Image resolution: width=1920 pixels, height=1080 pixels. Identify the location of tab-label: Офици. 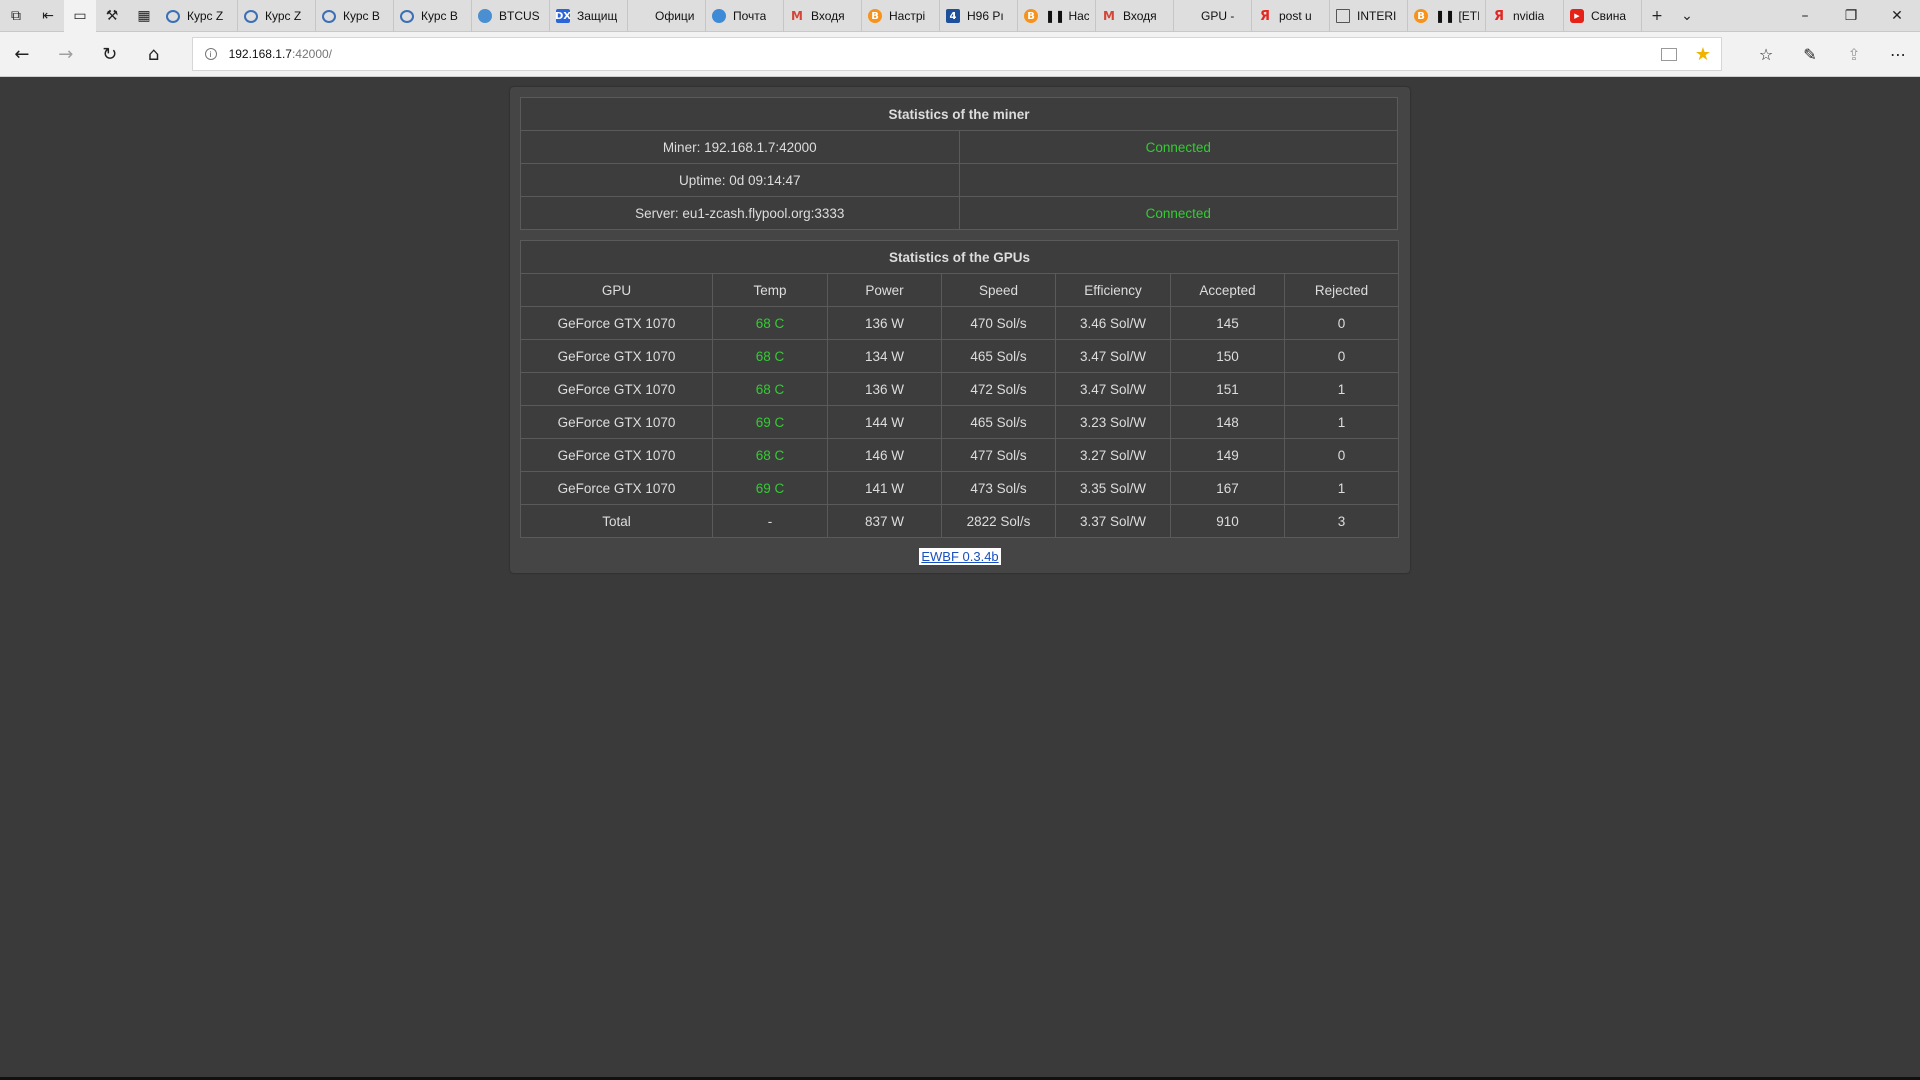
(675, 16).